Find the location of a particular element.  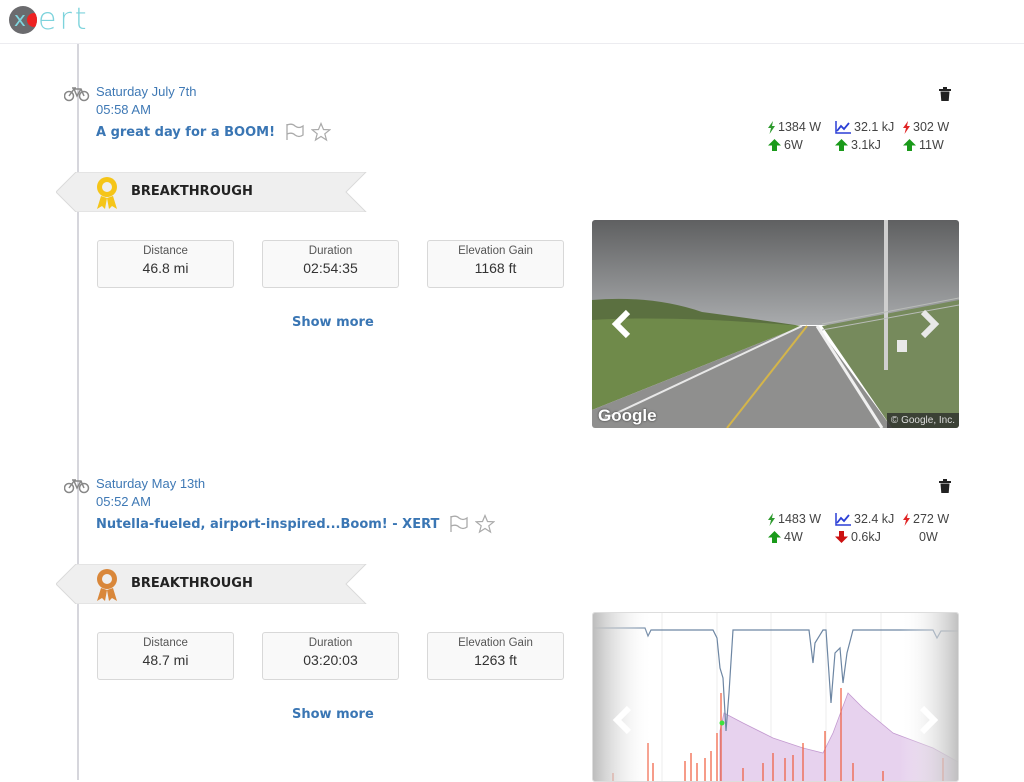

power-chart-carousel is located at coordinates (775, 697).